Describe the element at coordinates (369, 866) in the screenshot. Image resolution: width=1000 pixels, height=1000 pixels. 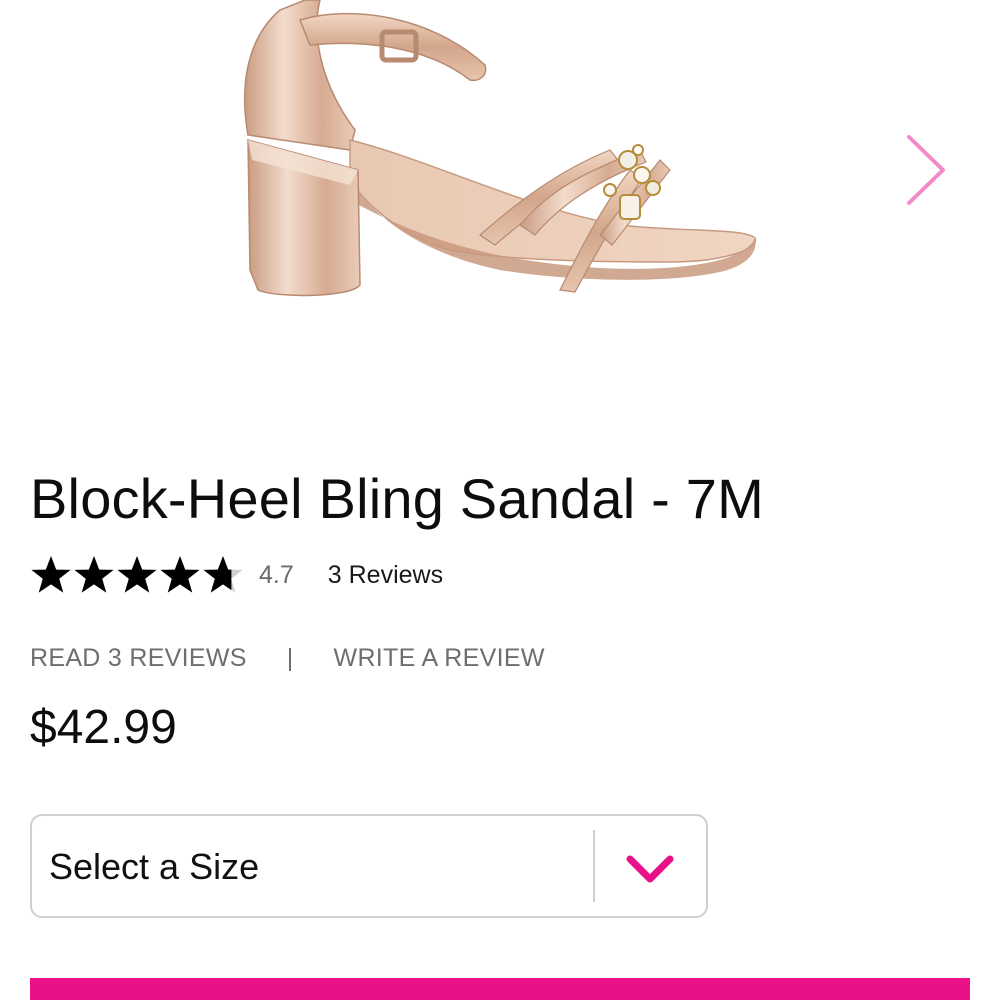
I see `size-dropdown: Select a Size` at that location.